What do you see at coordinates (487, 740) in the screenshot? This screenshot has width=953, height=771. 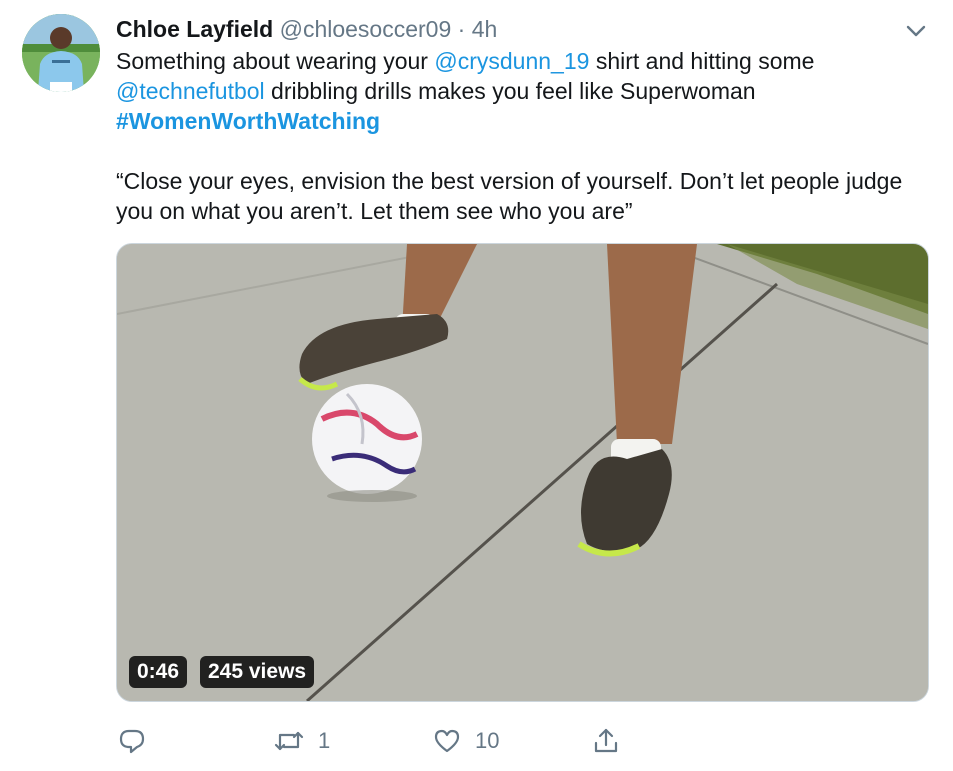 I see `like-count: 10` at bounding box center [487, 740].